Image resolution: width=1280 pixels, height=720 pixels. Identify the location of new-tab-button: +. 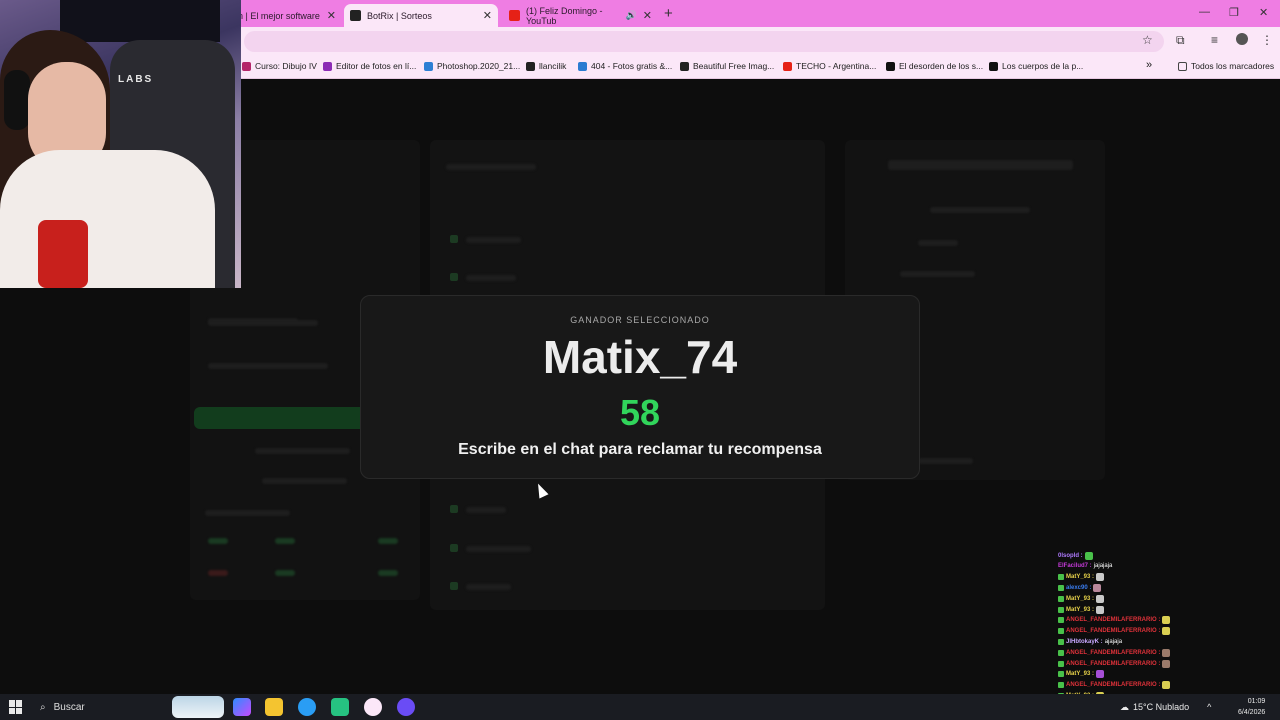
(668, 13).